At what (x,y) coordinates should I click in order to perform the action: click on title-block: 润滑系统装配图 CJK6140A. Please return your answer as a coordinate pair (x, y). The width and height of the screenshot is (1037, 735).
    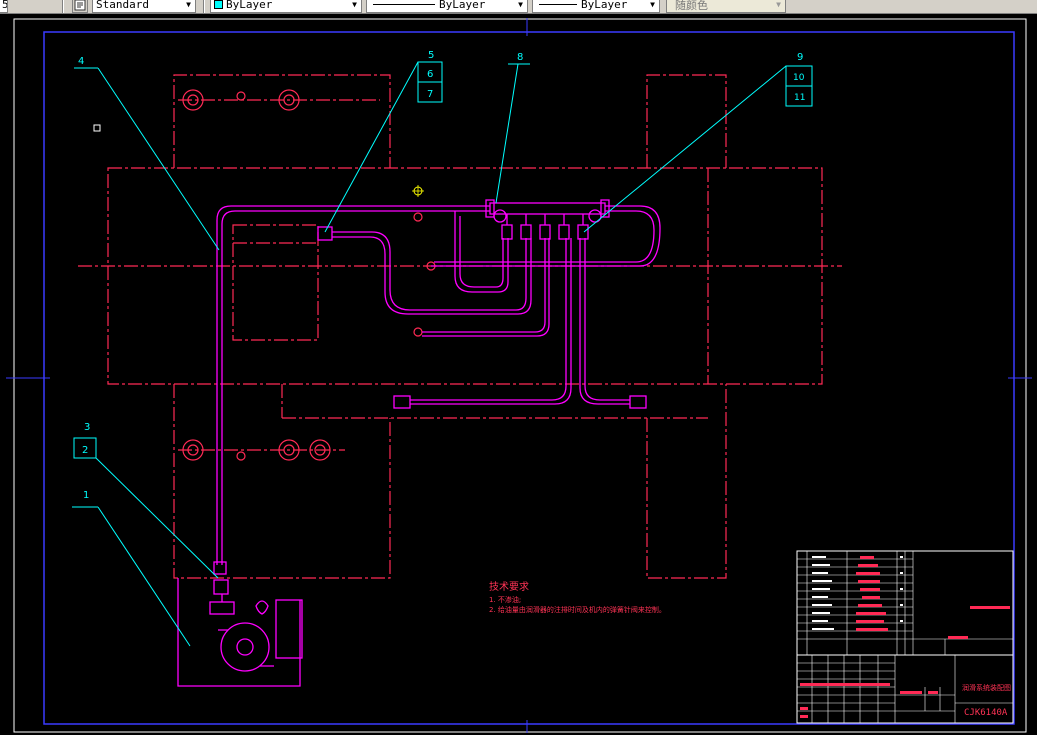
    Looking at the image, I should click on (905, 689).